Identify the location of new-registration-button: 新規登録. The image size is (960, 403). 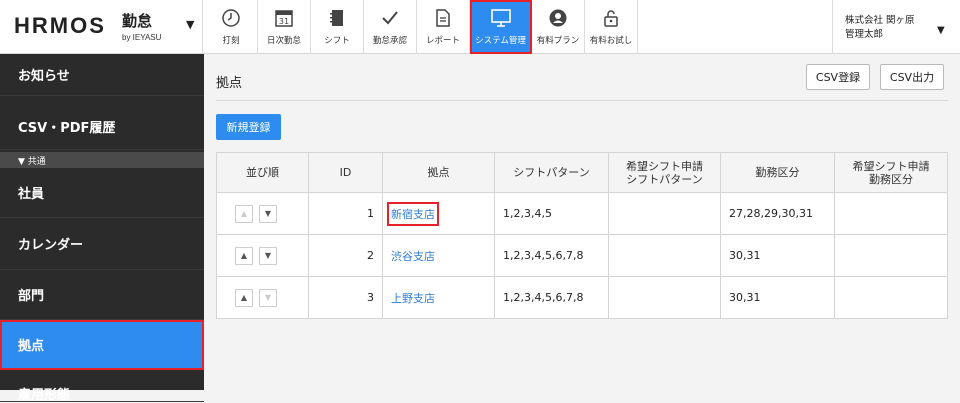
(248, 127).